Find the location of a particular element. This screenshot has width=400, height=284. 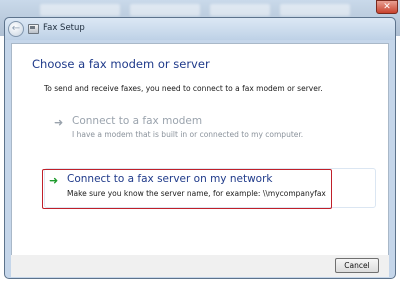

option-title: Connect to a fax server on my network is located at coordinates (170, 179).